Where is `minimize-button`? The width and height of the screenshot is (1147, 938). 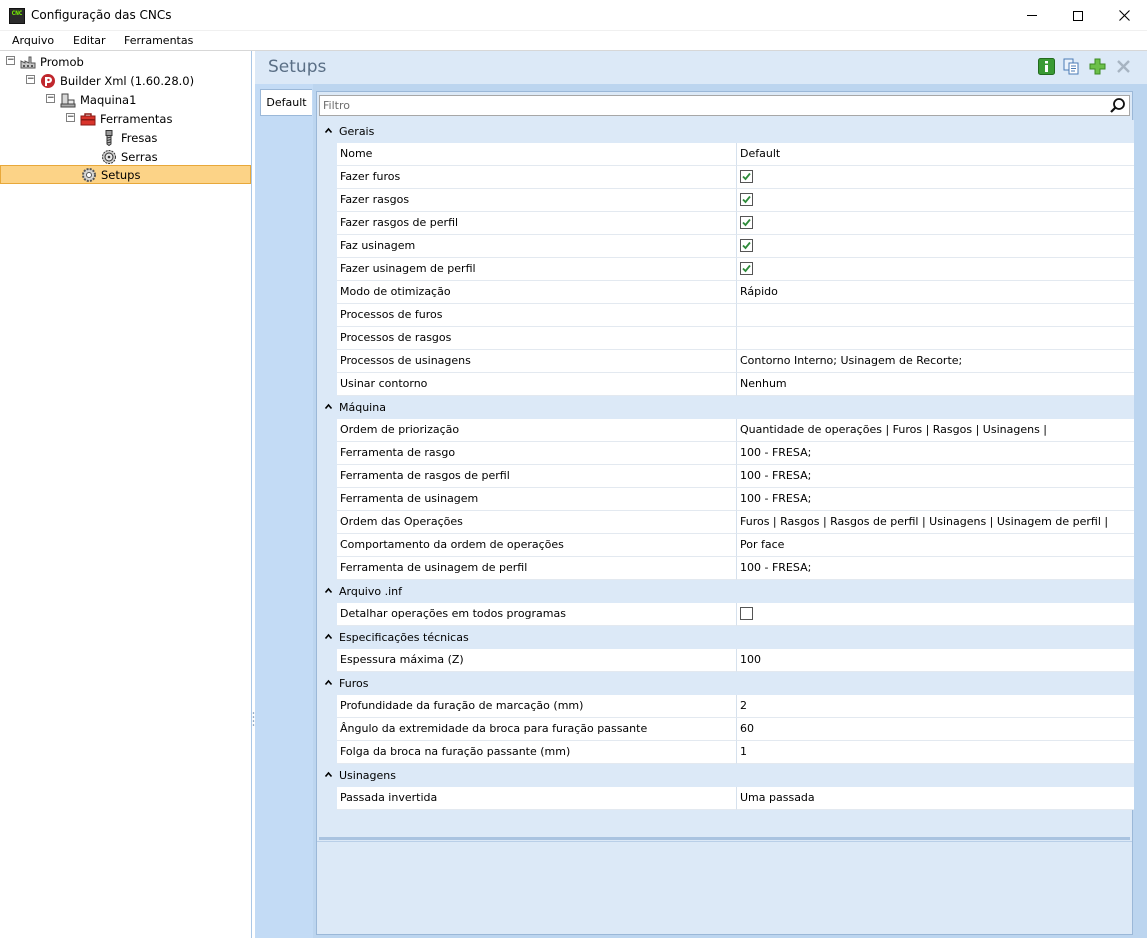
minimize-button is located at coordinates (1032, 15).